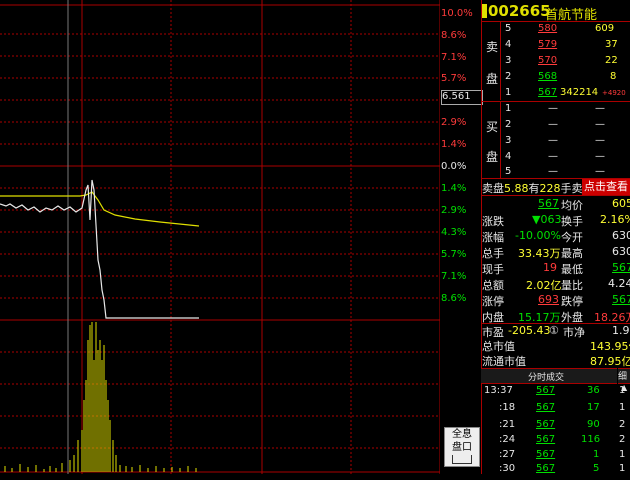 The height and width of the screenshot is (480, 630). Describe the element at coordinates (548, 44) in the screenshot. I see `ask-price: 579` at that location.